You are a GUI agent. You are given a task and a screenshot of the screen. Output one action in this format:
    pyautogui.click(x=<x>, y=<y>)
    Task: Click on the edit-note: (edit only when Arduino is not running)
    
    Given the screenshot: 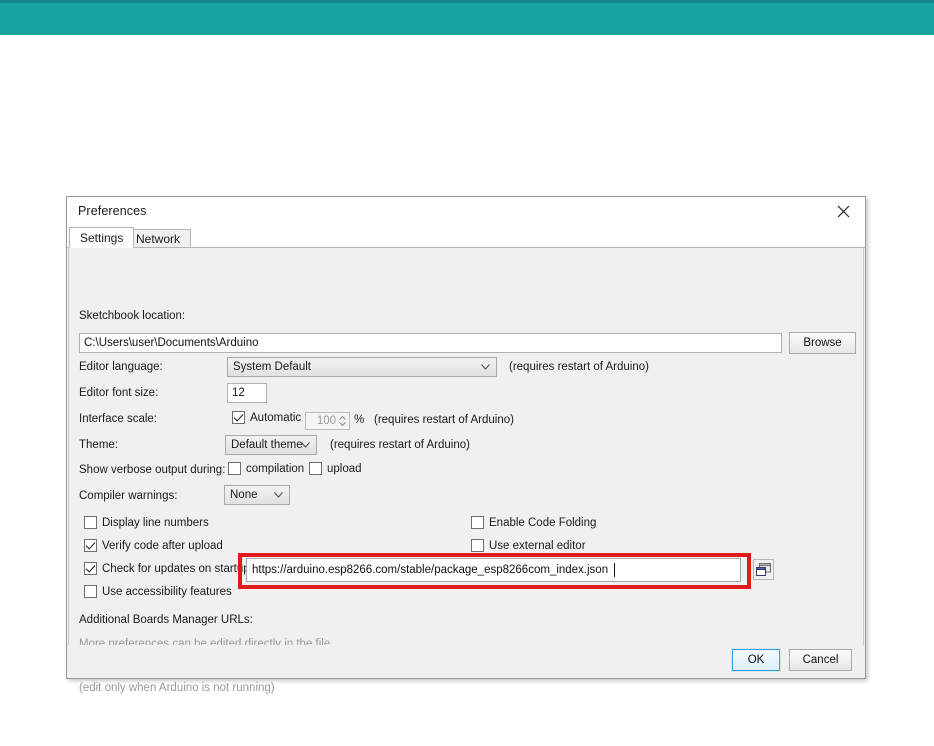 What is the action you would take?
    pyautogui.click(x=177, y=688)
    